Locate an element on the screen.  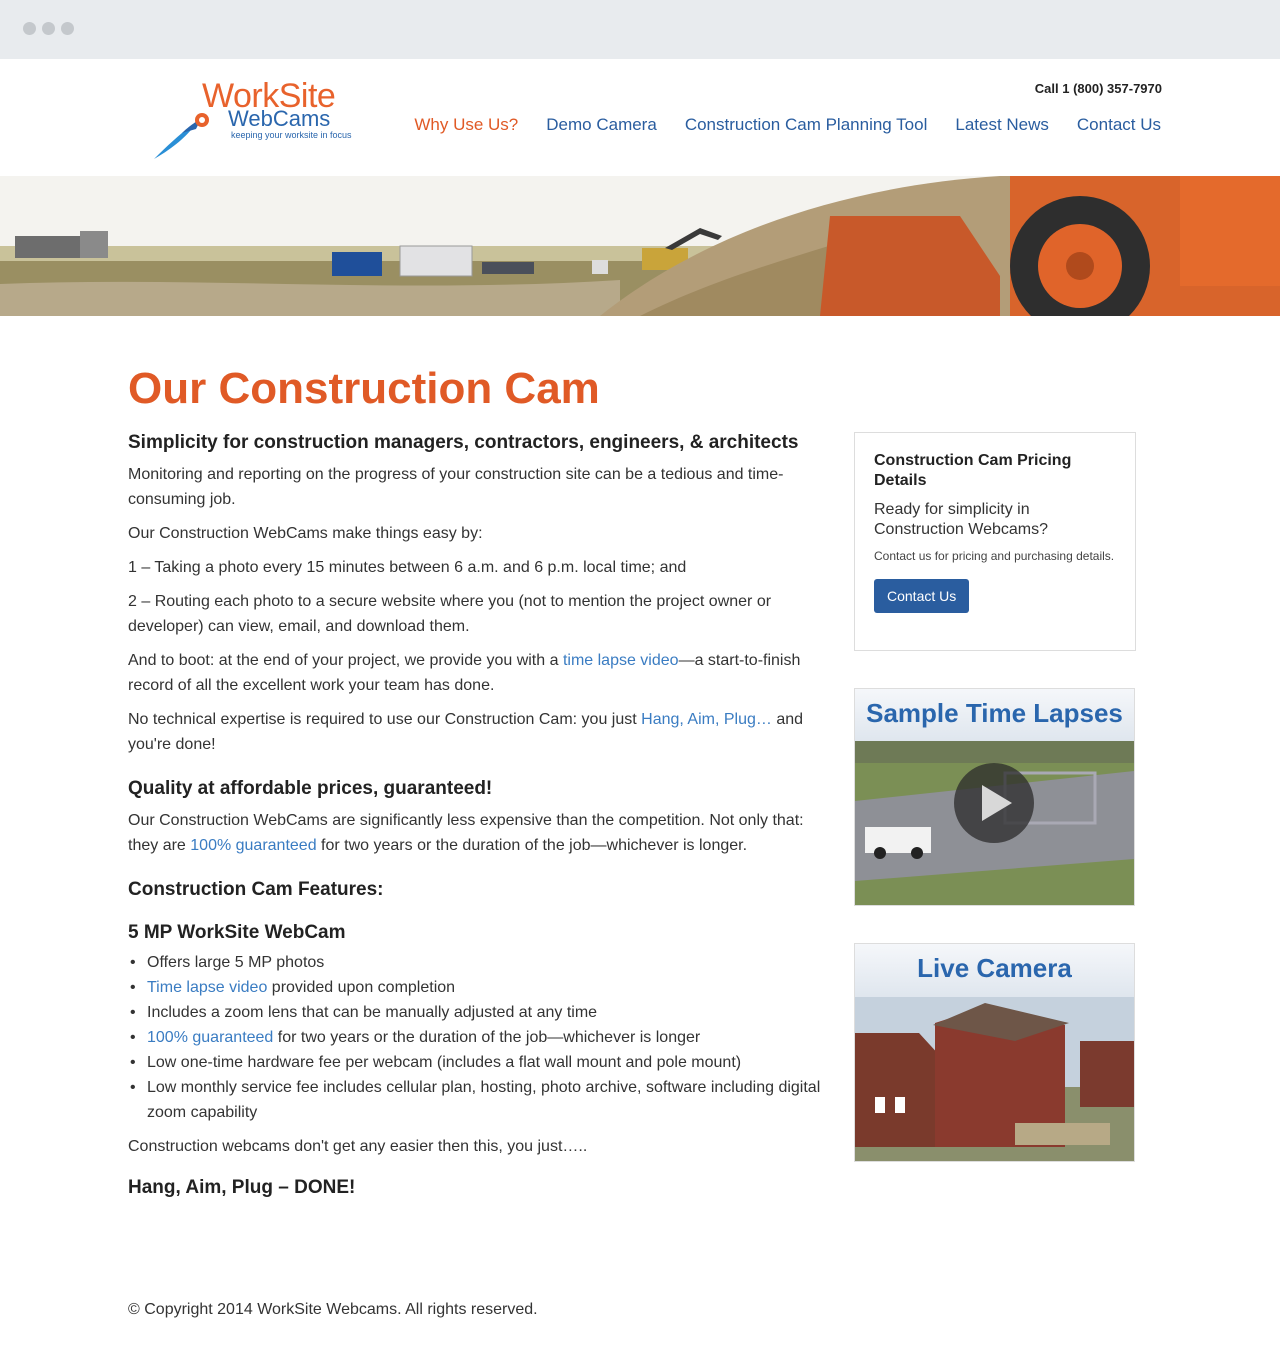
logo-line2: WebCams is located at coordinates (279, 118).